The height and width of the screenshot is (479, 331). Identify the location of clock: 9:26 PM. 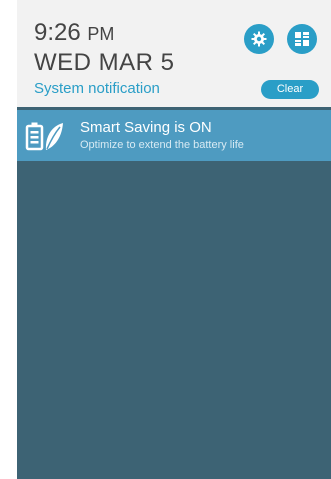
(74, 33).